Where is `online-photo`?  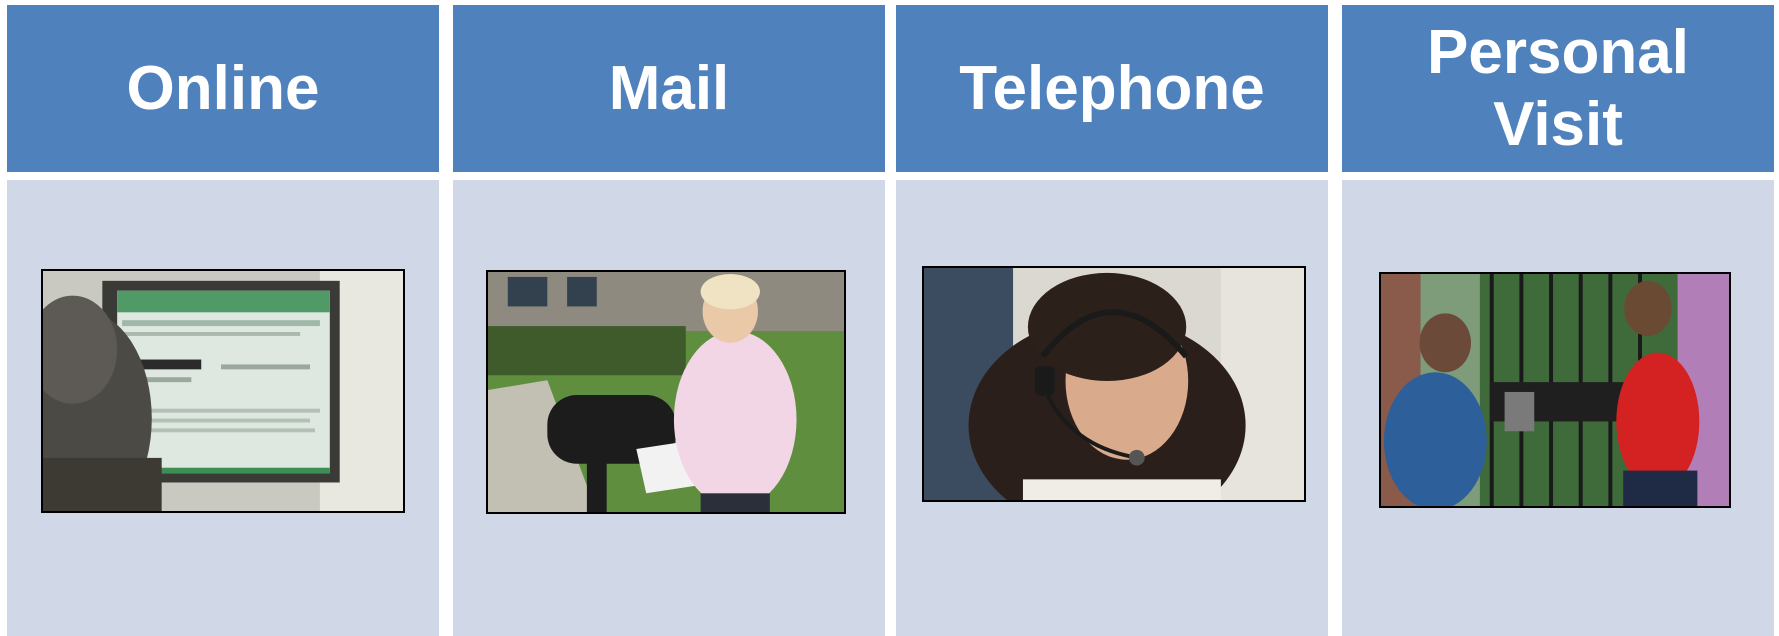
online-photo is located at coordinates (223, 391).